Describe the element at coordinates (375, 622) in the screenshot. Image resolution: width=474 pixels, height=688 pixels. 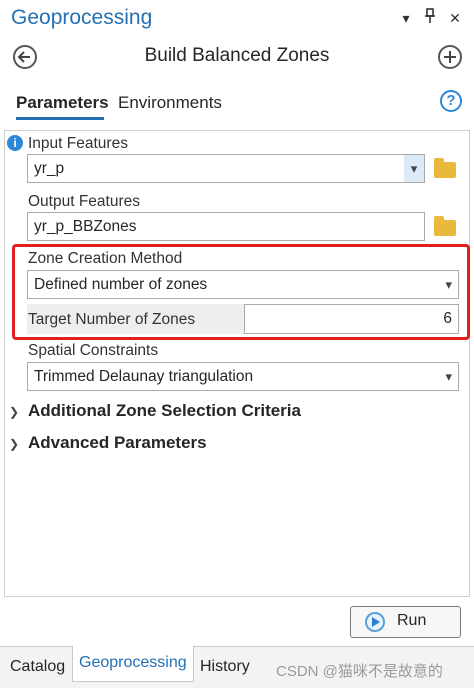
I see `play-icon` at that location.